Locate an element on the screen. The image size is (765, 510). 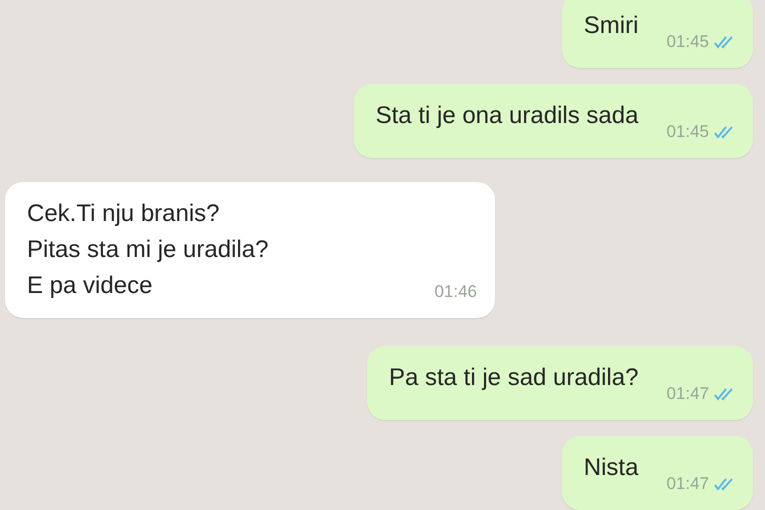
message-text: Sta ti je ona uradils sada is located at coordinates (507, 116).